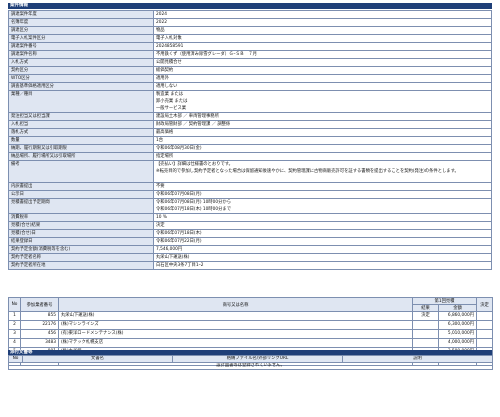 This screenshot has width=500, height=417. What do you see at coordinates (81, 156) in the screenshot?
I see `info-label: 納品場所、履行場所又は引取場所` at bounding box center [81, 156].